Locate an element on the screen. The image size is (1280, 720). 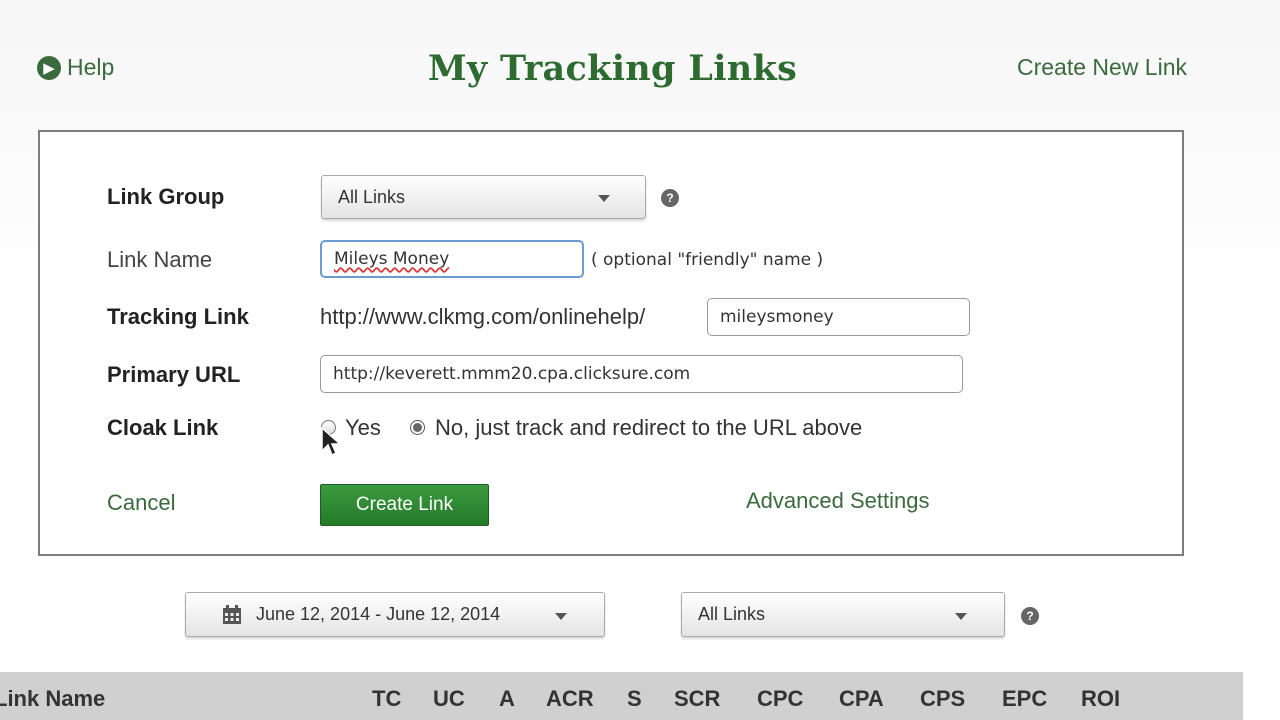
link-name-value: Mileys Money is located at coordinates (392, 259).